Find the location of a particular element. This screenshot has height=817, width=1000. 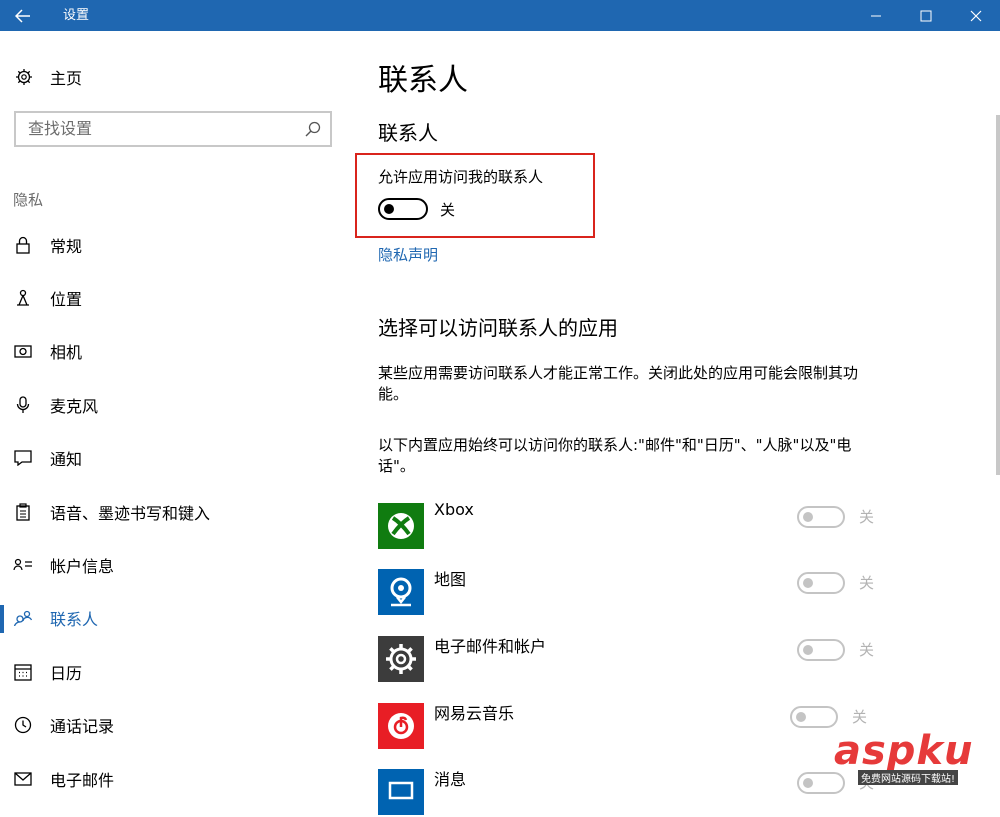

settings-gear-app-icon is located at coordinates (401, 659).